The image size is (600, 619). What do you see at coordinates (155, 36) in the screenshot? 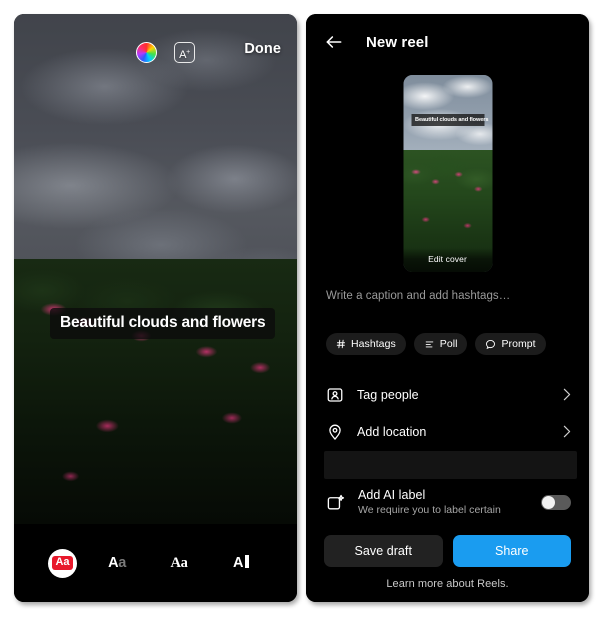
I see `editor-toolbar` at bounding box center [155, 36].